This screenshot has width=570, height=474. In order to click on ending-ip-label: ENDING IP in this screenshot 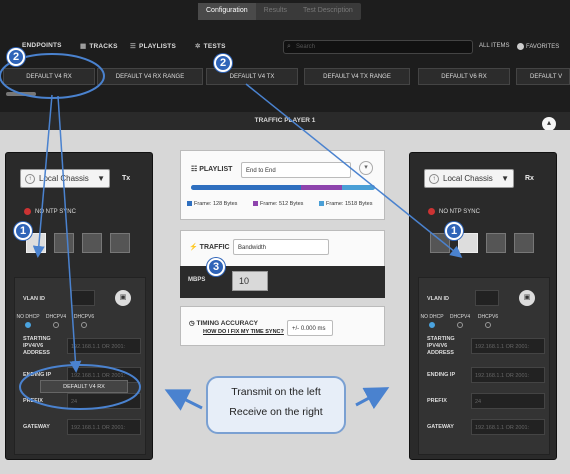, I will do `click(441, 375)`.